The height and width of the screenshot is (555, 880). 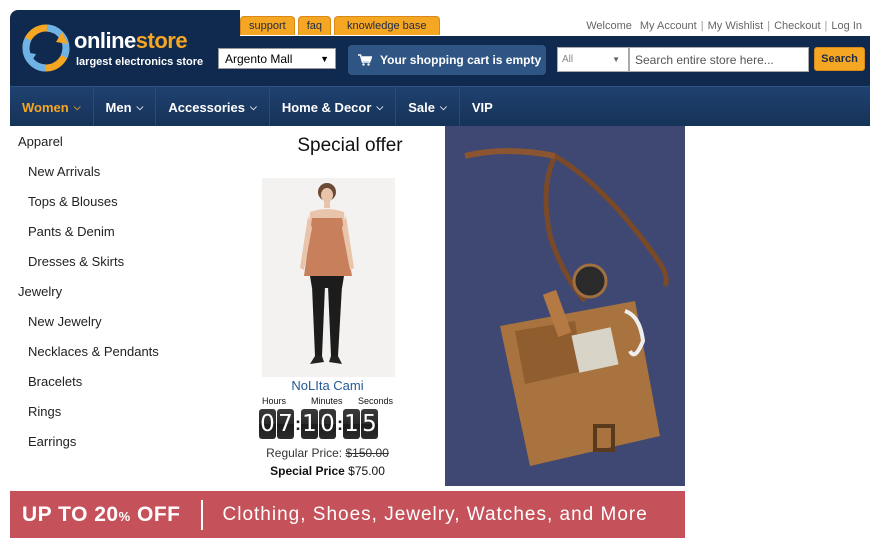 I want to click on menu-category-jewelry: Jewelry, so click(x=40, y=291).